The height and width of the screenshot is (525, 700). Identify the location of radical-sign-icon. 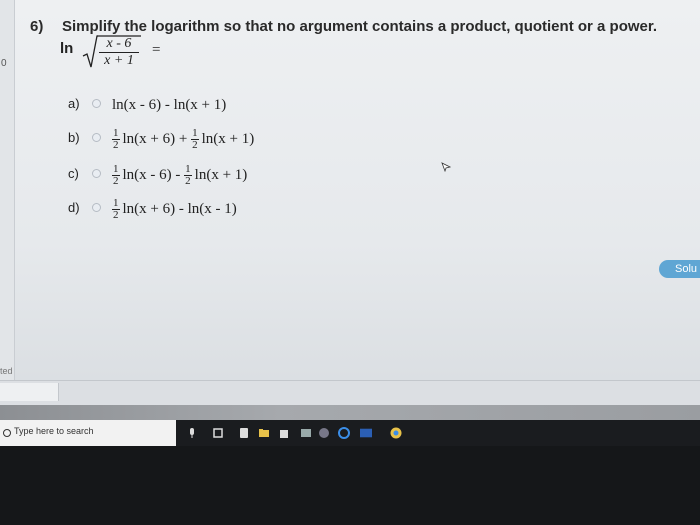
(90, 51).